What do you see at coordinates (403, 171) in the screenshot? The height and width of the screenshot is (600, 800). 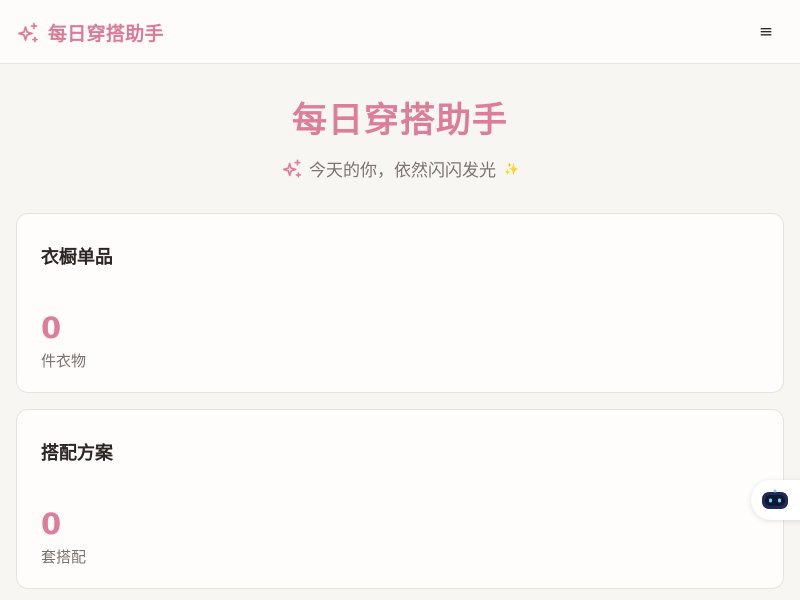 I see `subtitle-text: 今天的你，依然闪闪发光` at bounding box center [403, 171].